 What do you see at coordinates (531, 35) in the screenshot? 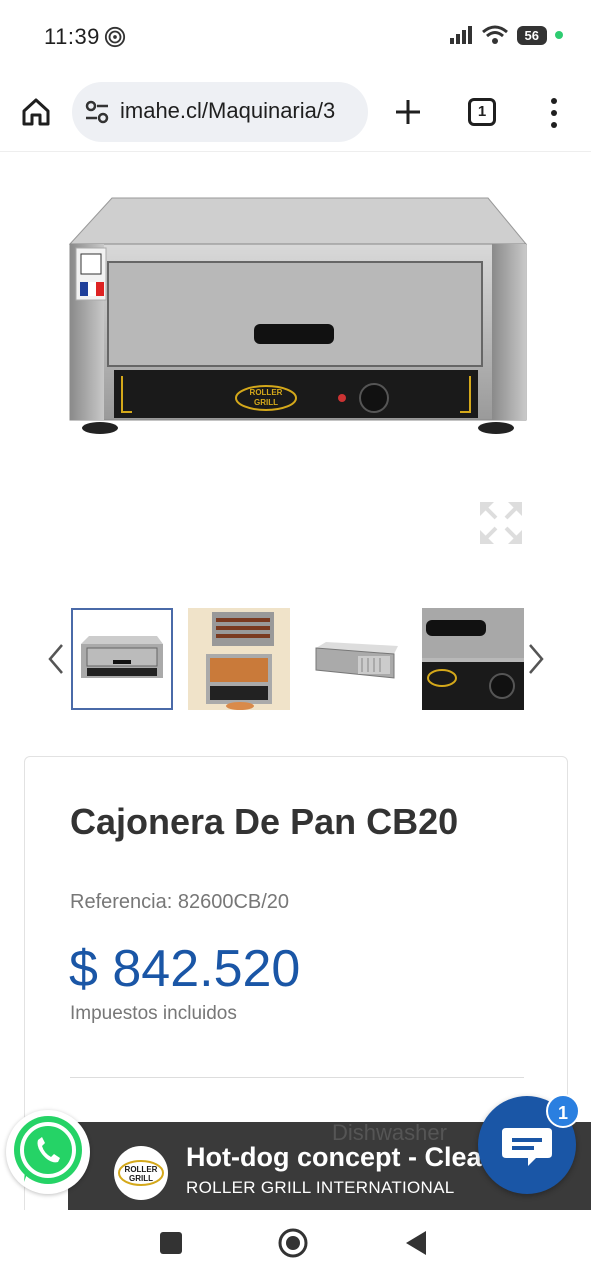
I see `battery-icon: 56` at bounding box center [531, 35].